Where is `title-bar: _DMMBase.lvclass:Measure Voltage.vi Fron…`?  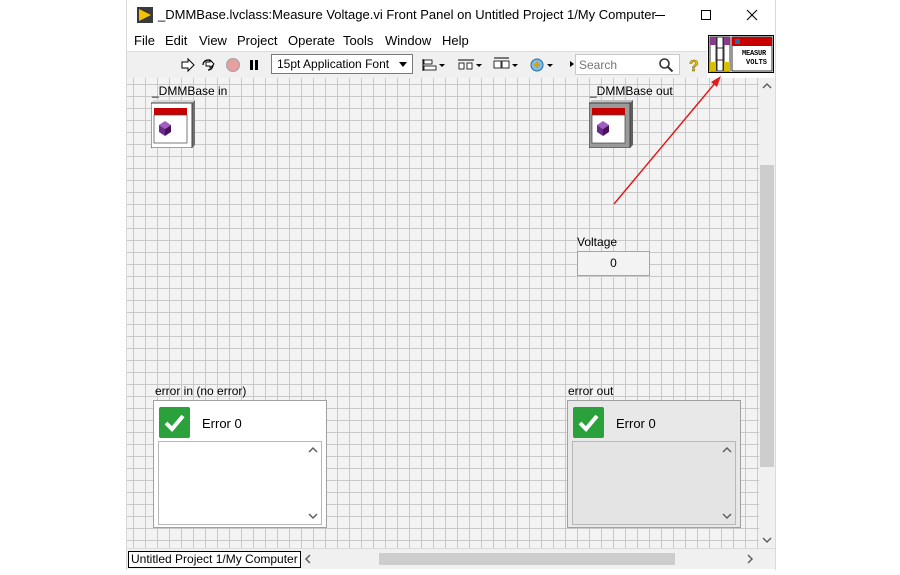 title-bar: _DMMBase.lvclass:Measure Voltage.vi Fron… is located at coordinates (451, 15).